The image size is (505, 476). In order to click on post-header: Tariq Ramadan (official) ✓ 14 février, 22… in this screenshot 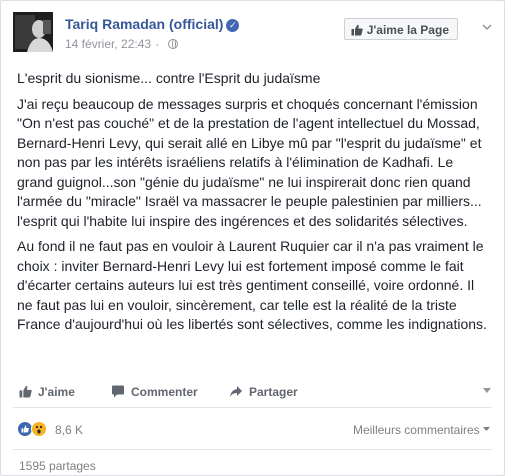, I will do `click(253, 34)`.